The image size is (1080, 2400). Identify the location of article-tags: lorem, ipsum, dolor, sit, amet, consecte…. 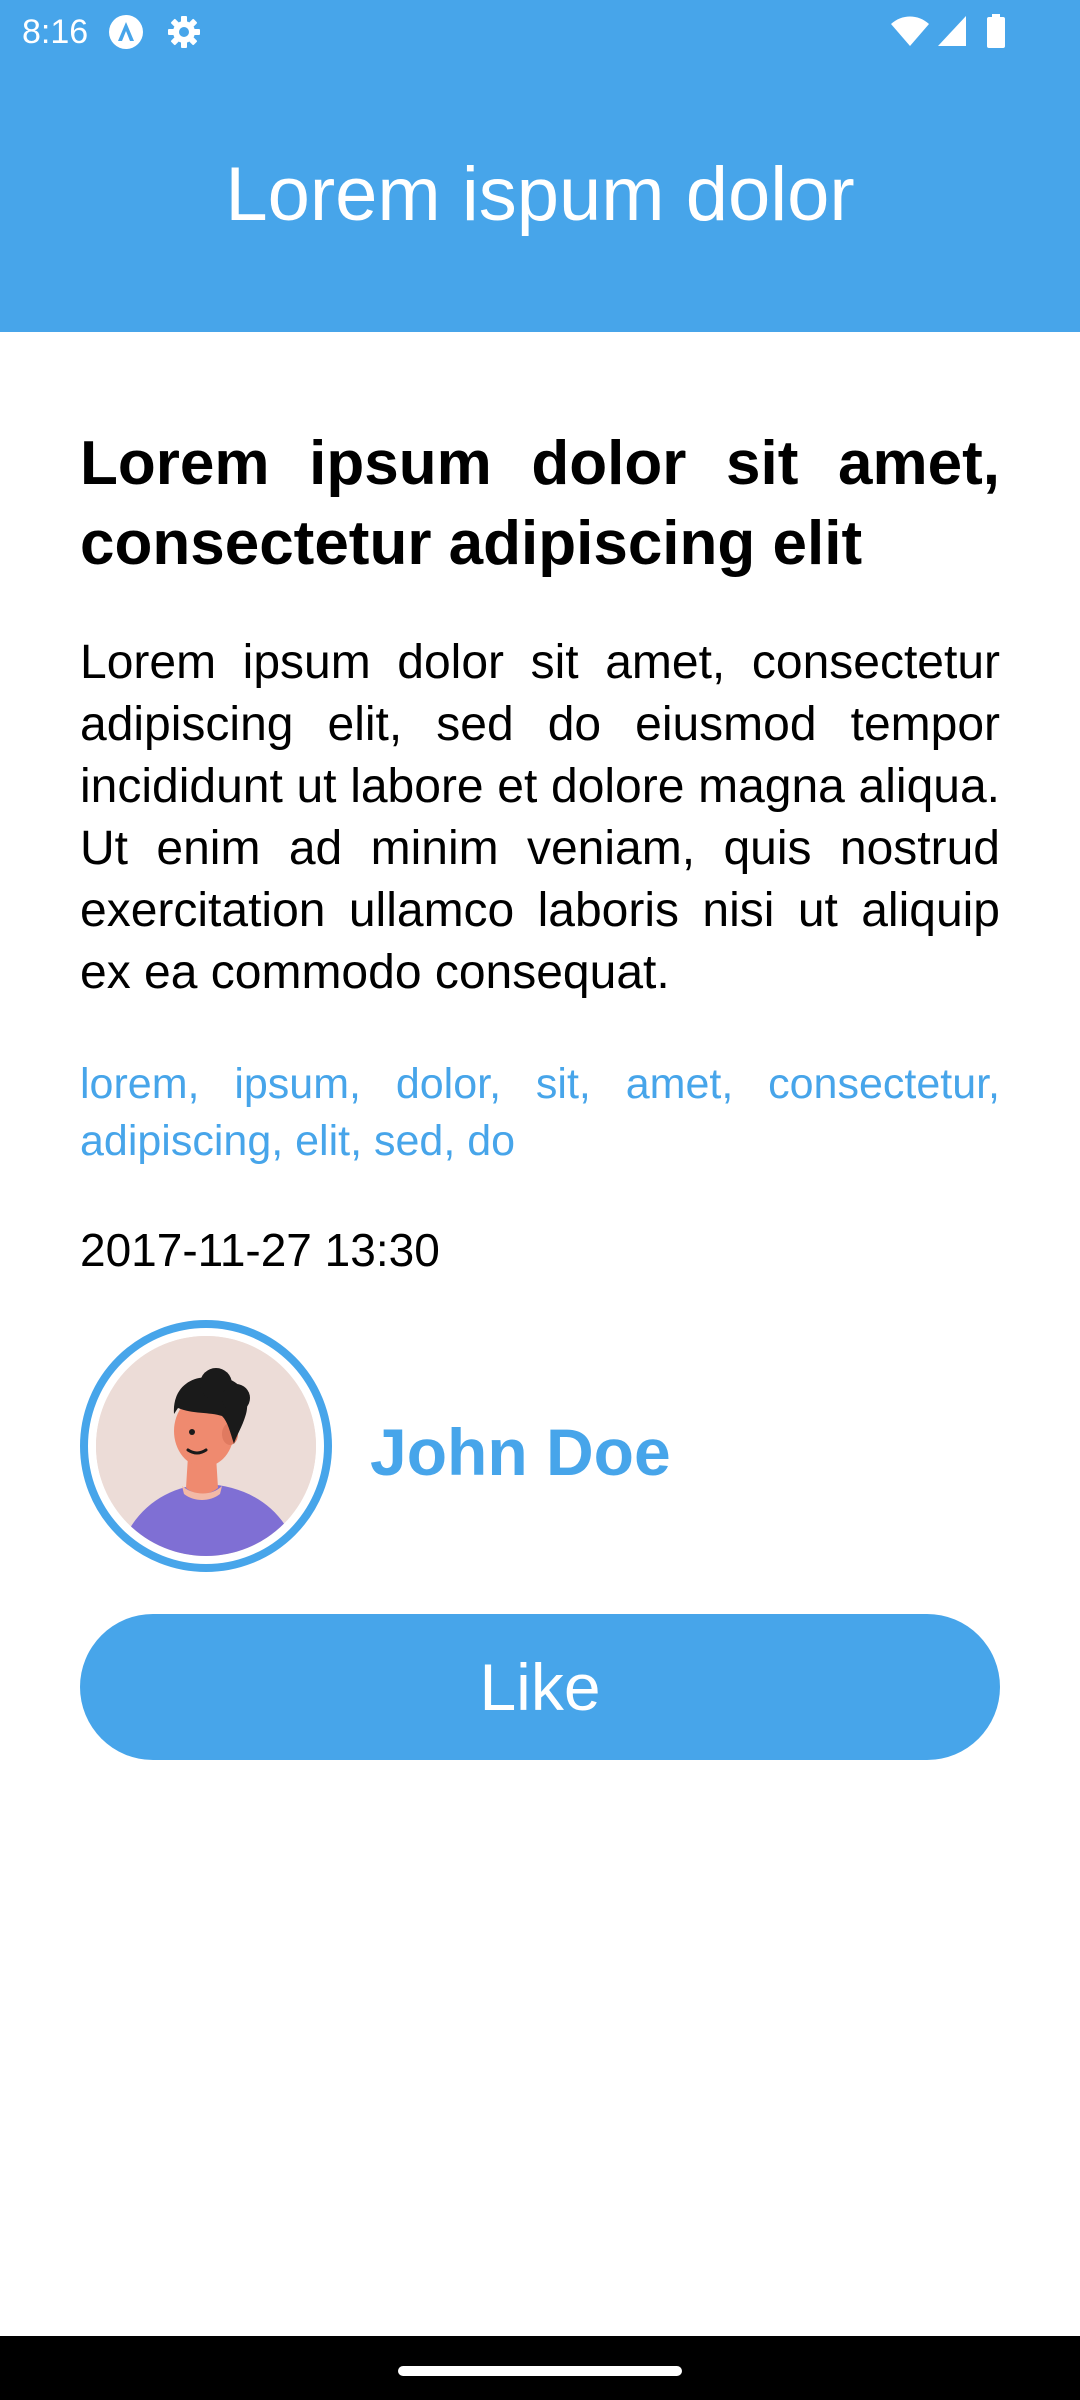
(540, 1112).